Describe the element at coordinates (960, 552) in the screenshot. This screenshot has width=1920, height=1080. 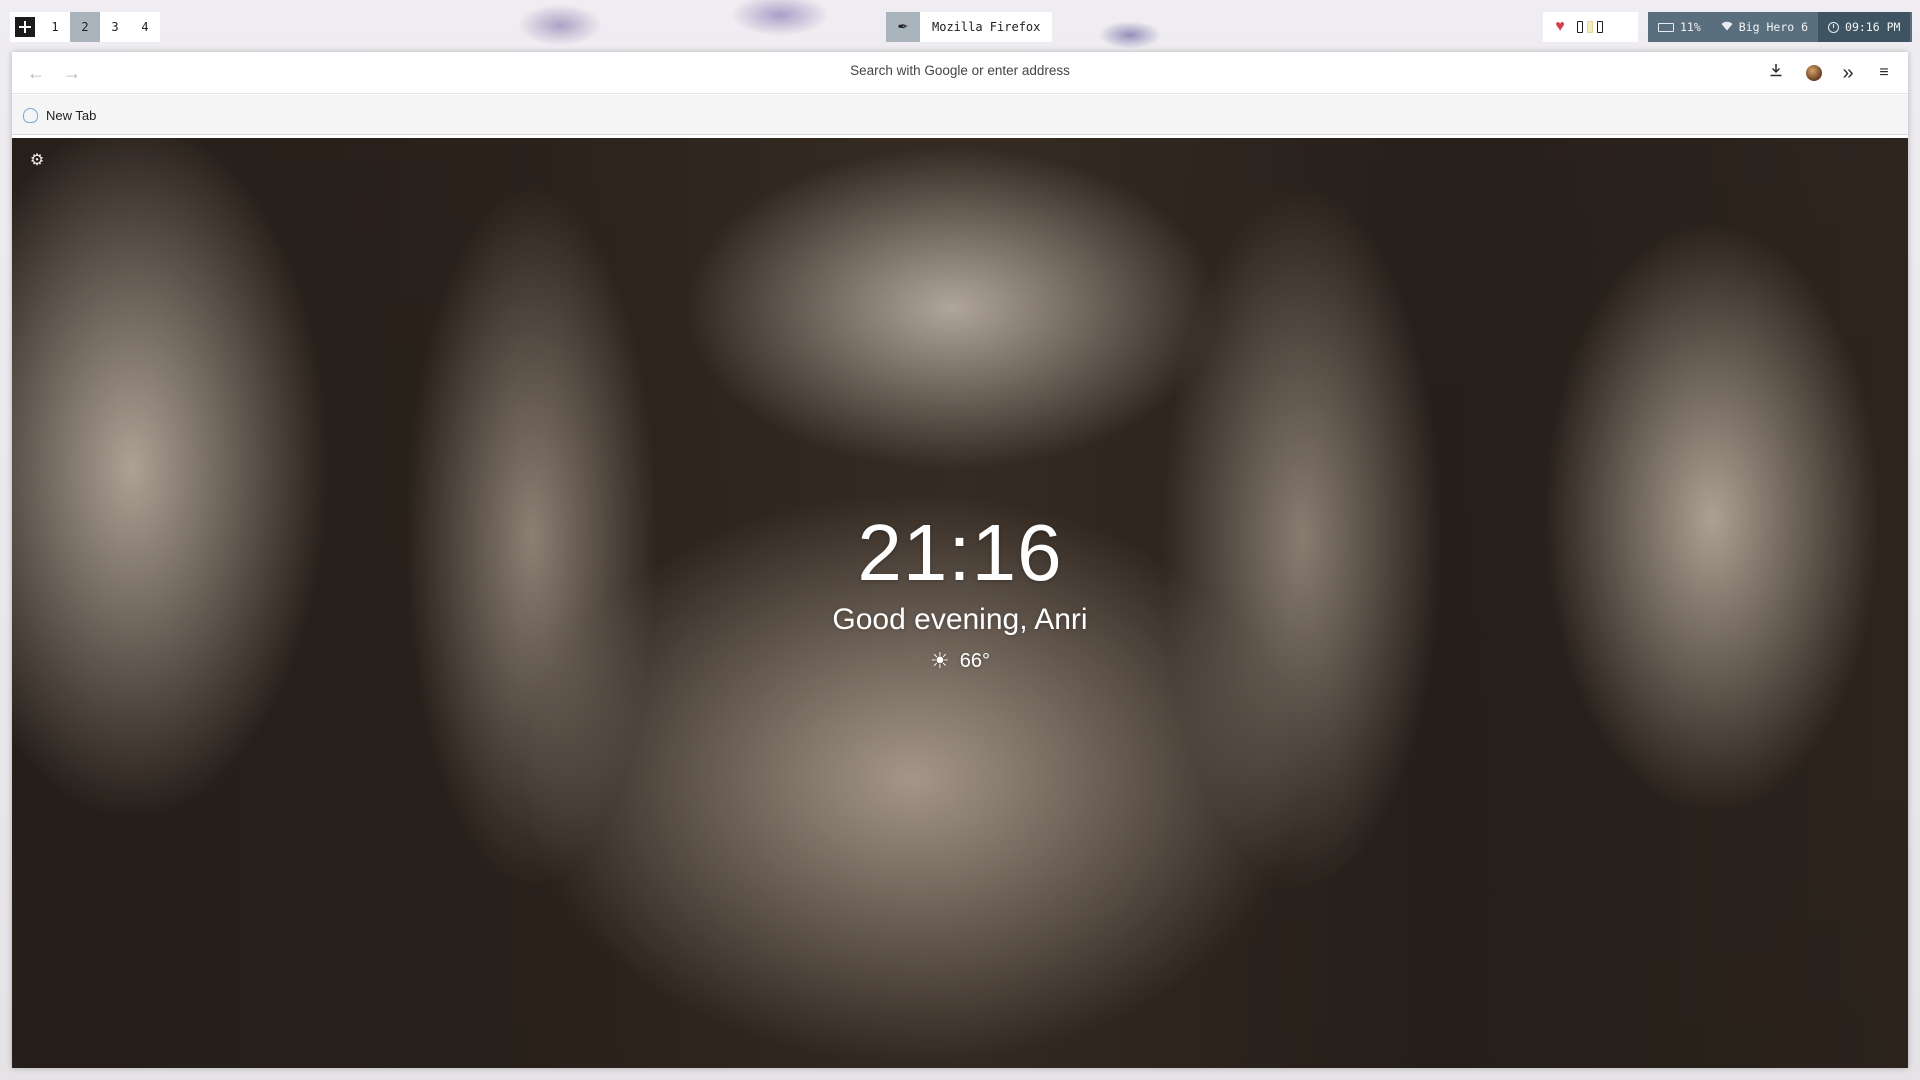
I see `clock-display: 21:16` at that location.